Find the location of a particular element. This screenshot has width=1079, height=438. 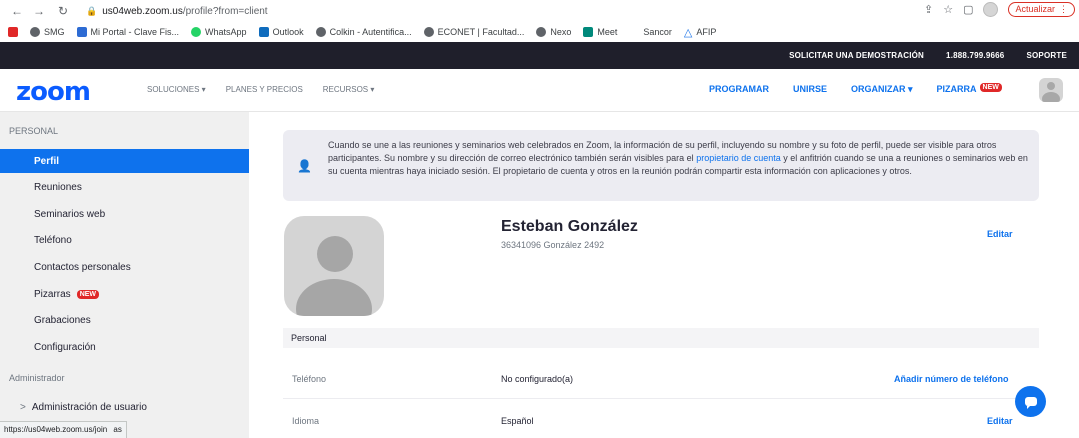

sidebar-section-admin: Administrador is located at coordinates (37, 378).